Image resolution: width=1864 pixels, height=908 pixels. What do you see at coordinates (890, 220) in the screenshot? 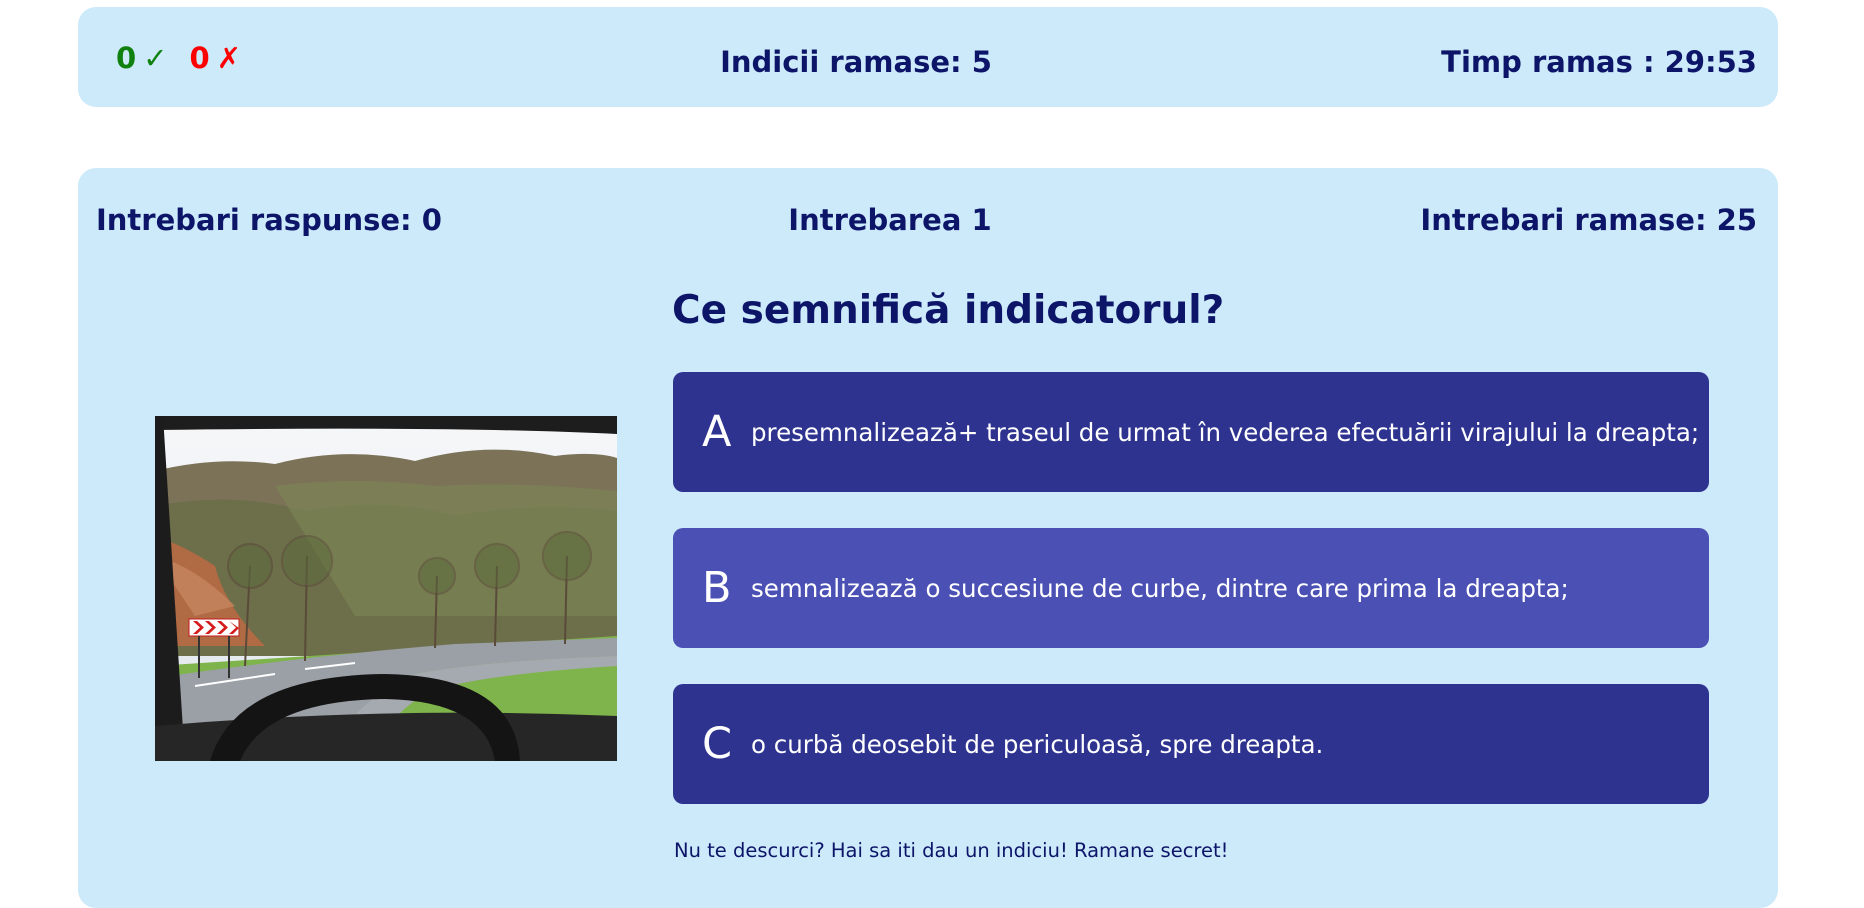
I see `question-number-label: Intrebarea 1` at bounding box center [890, 220].